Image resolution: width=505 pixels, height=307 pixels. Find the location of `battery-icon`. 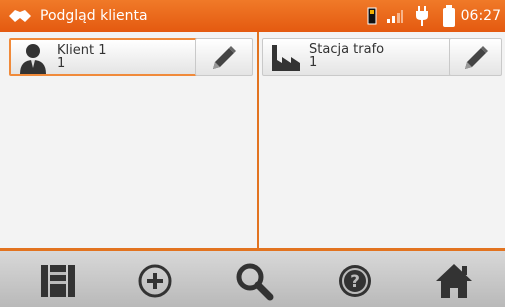

battery-icon is located at coordinates (449, 16).